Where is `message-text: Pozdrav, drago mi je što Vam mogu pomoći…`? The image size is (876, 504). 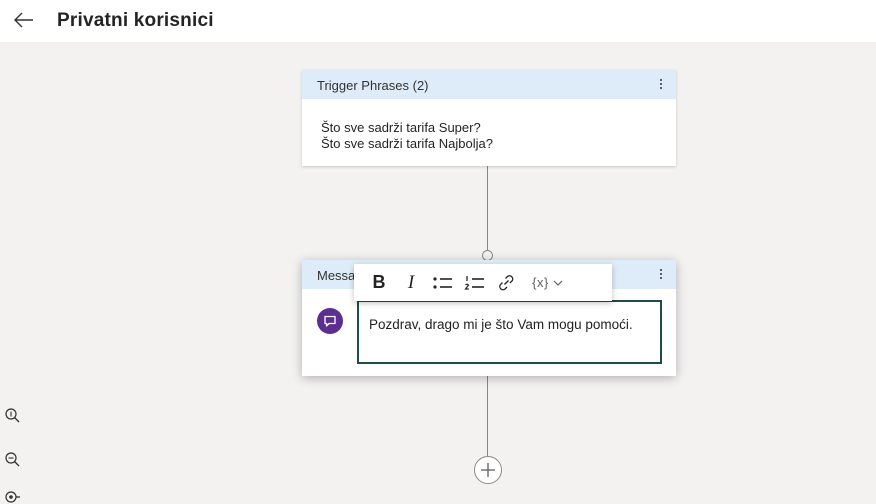 message-text: Pozdrav, drago mi je što Vam mogu pomoći… is located at coordinates (501, 324).